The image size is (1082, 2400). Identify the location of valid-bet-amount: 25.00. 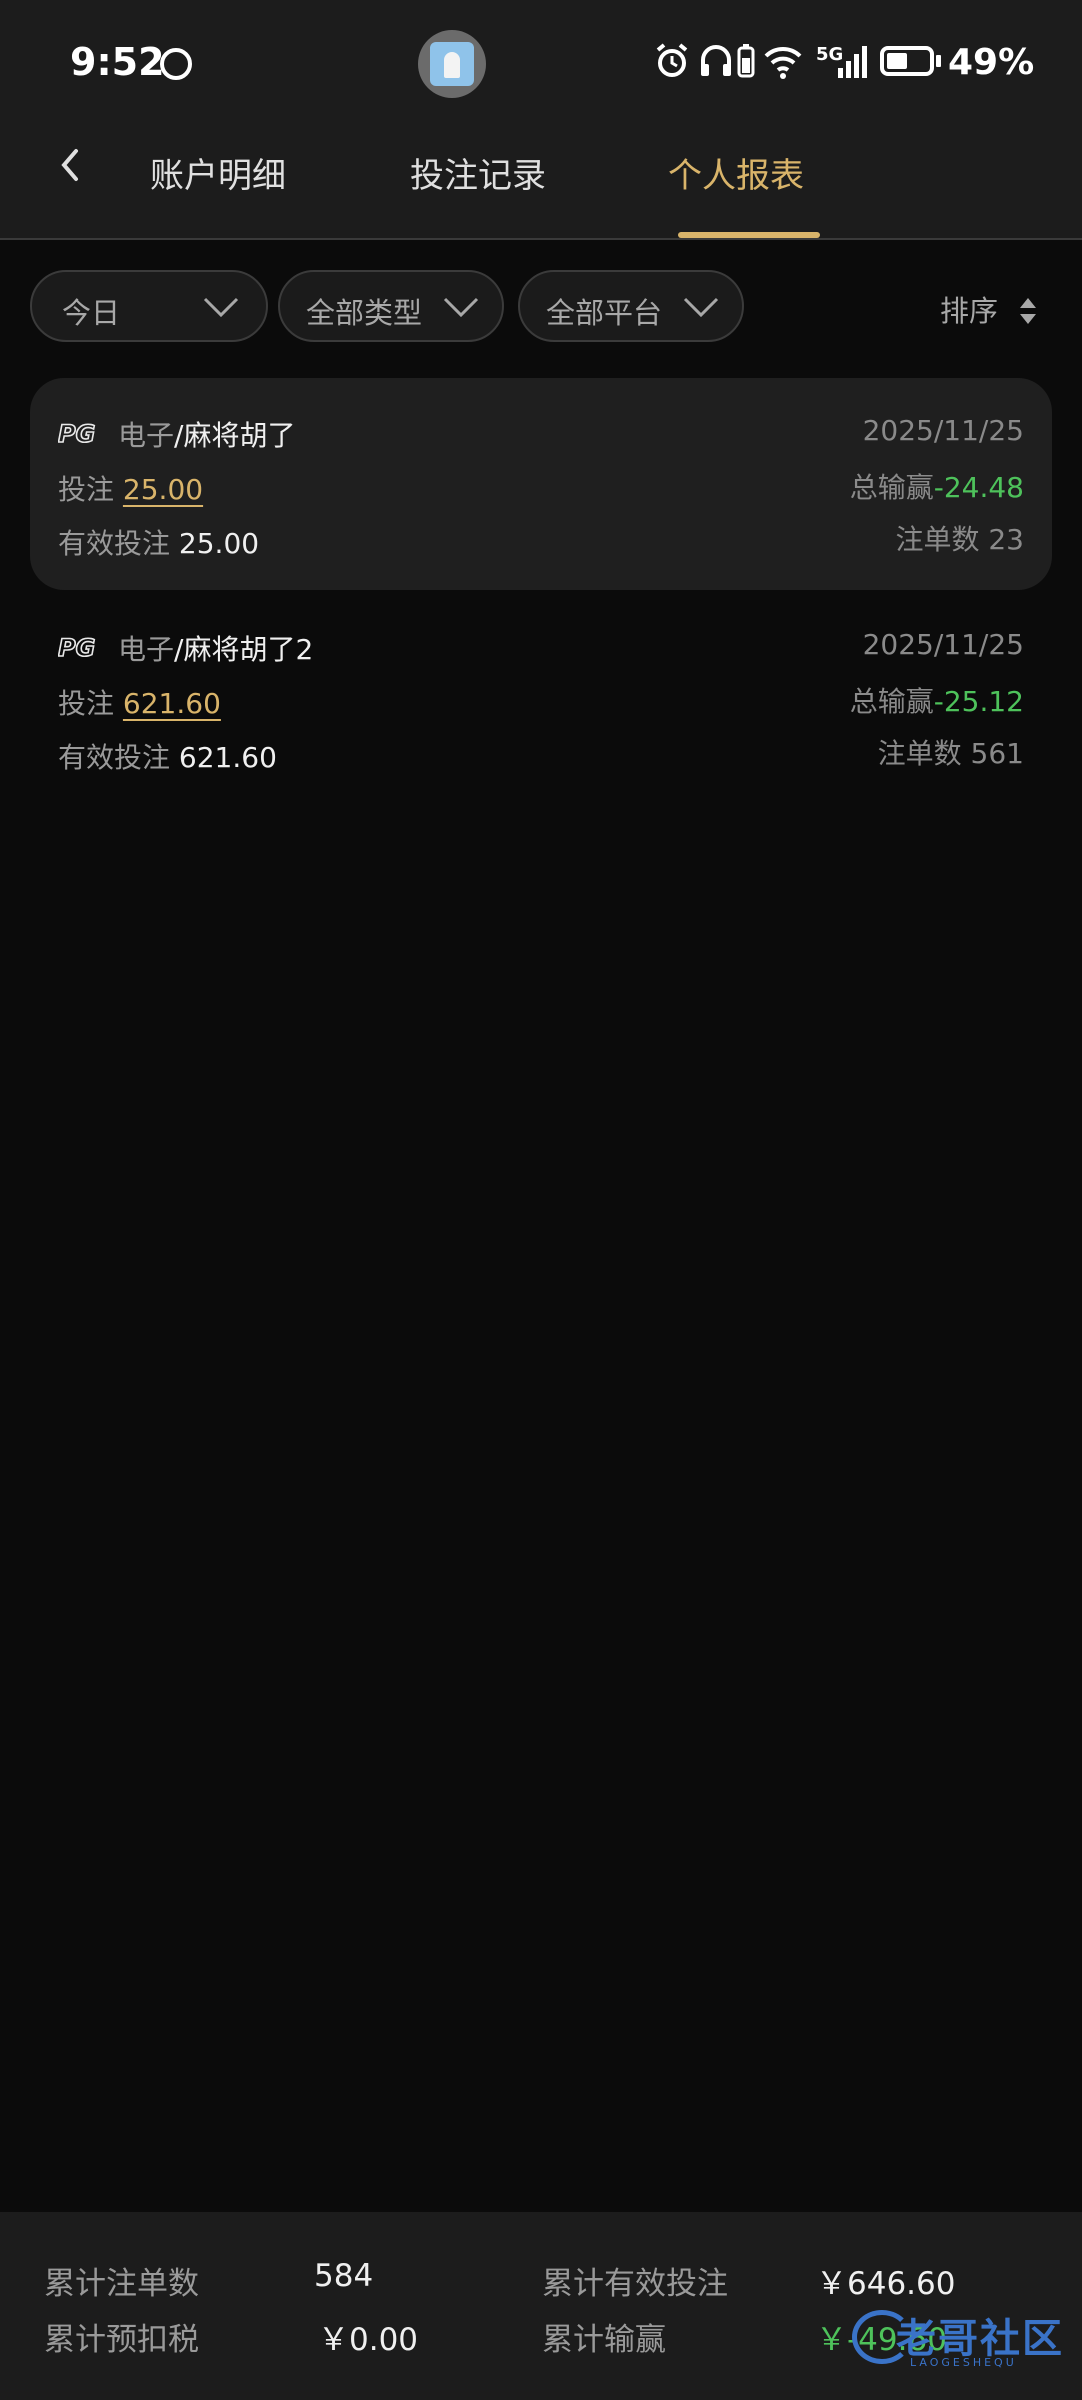
(219, 543).